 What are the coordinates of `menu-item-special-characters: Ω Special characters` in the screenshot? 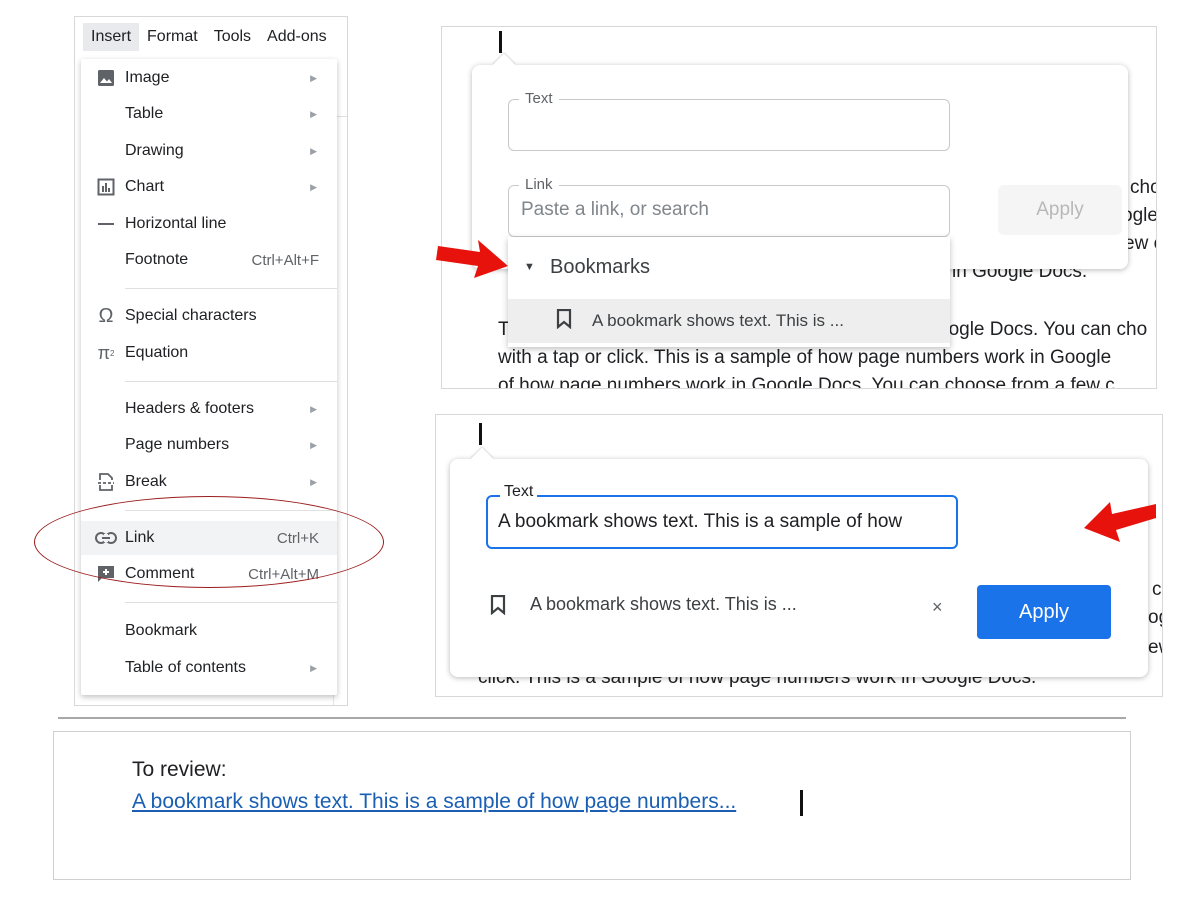 It's located at (209, 316).